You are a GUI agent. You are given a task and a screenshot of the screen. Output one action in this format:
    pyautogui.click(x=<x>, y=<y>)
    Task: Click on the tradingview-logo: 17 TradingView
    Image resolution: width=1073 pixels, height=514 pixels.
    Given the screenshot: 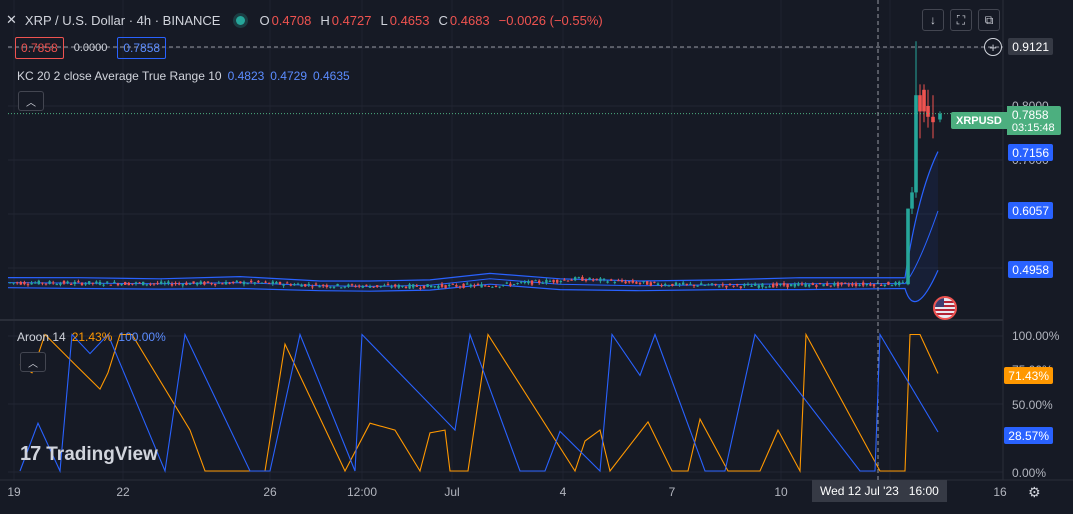 What is the action you would take?
    pyautogui.click(x=89, y=454)
    